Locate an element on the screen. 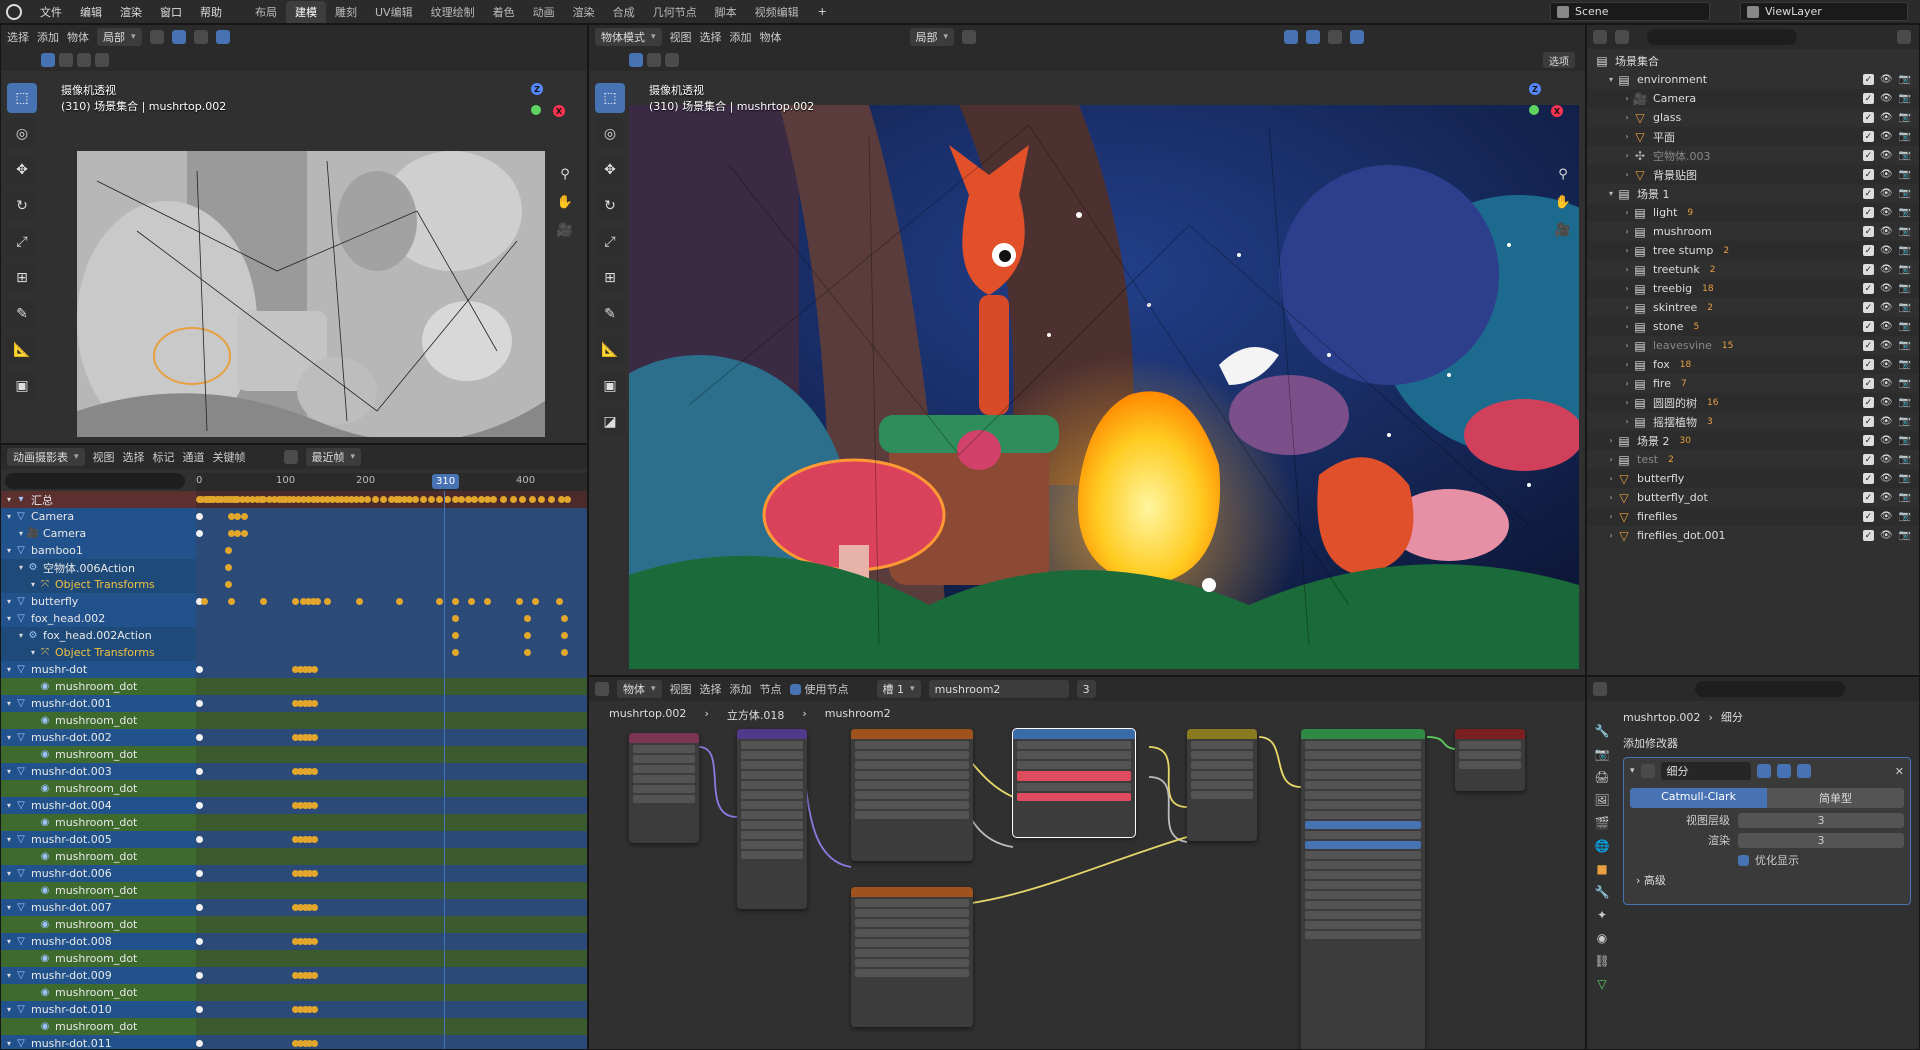  main-overlay-icon is located at coordinates (1313, 37).